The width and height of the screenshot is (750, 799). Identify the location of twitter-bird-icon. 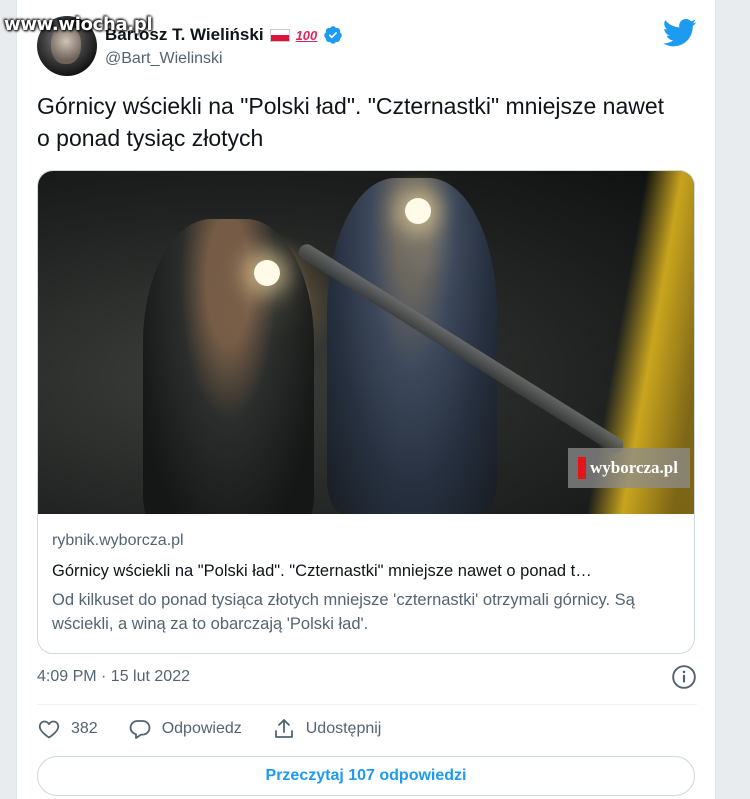
(680, 33).